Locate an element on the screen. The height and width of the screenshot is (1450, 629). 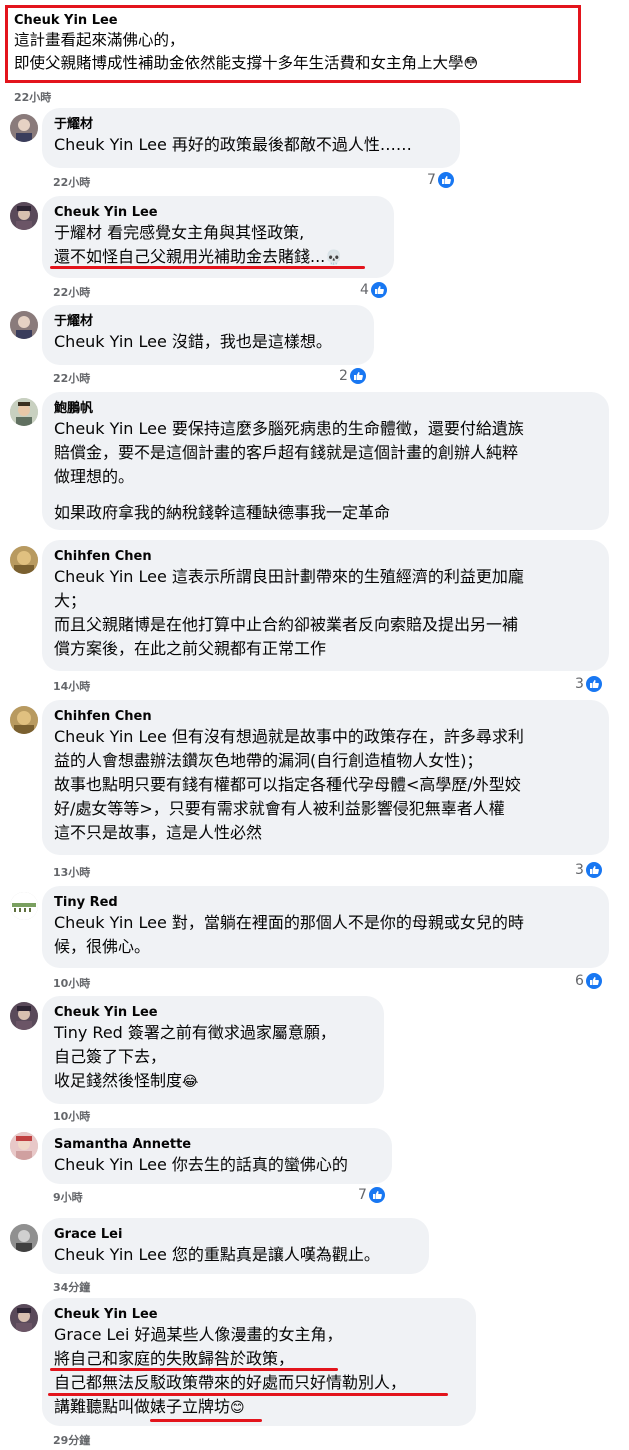
comment-author: Grace Lei is located at coordinates (235, 1234).